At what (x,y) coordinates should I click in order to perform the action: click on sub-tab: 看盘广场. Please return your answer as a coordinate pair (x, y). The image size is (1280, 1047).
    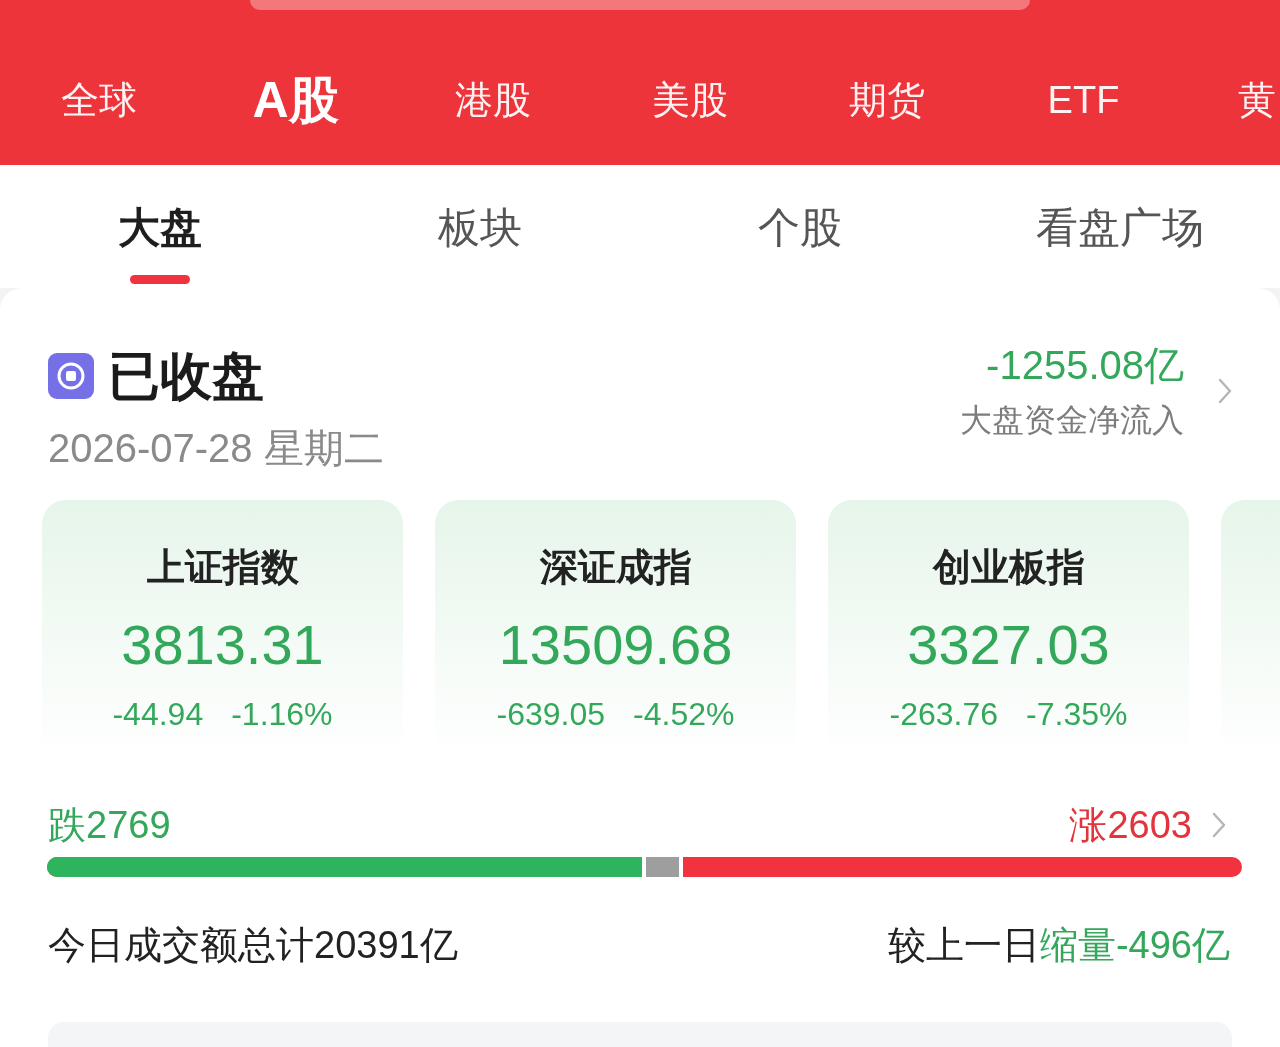
    Looking at the image, I should click on (1120, 226).